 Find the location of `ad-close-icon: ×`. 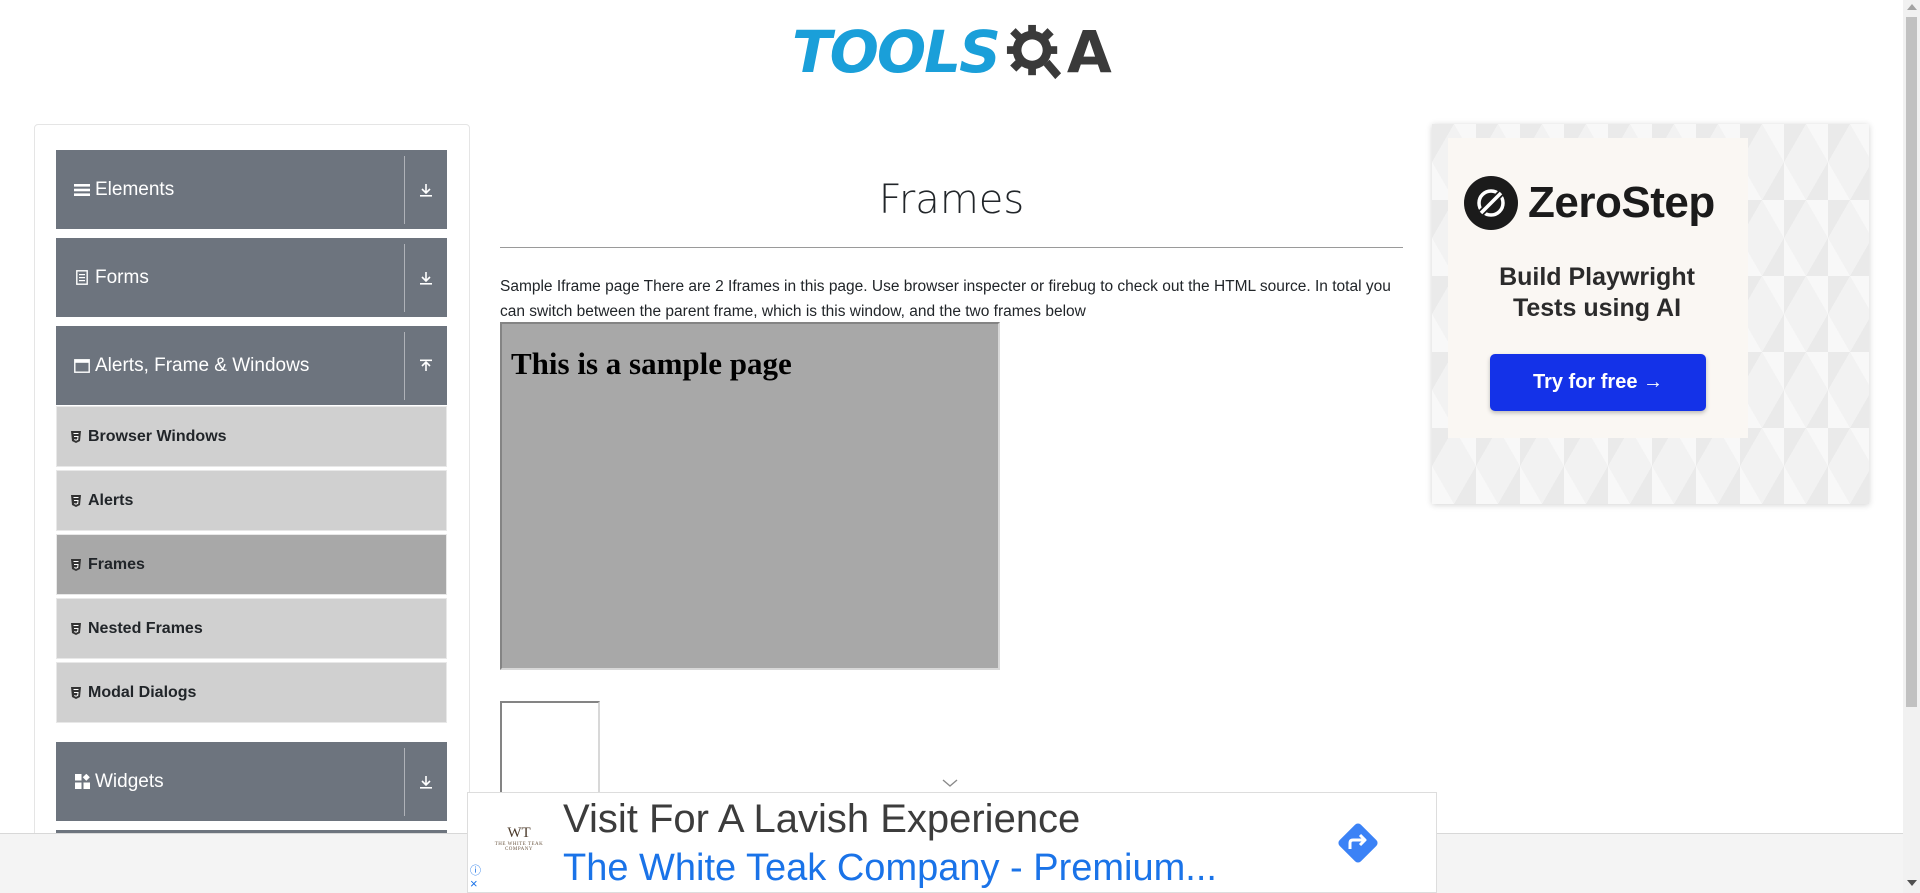

ad-close-icon: × is located at coordinates (474, 884).